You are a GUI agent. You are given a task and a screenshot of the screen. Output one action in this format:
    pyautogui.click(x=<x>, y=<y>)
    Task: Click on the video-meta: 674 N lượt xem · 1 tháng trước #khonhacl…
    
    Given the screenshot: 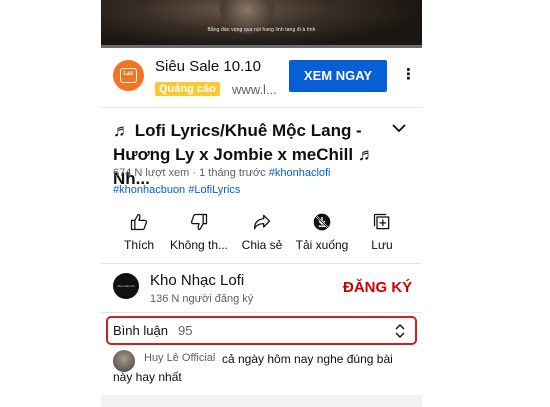 What is the action you would take?
    pyautogui.click(x=222, y=173)
    